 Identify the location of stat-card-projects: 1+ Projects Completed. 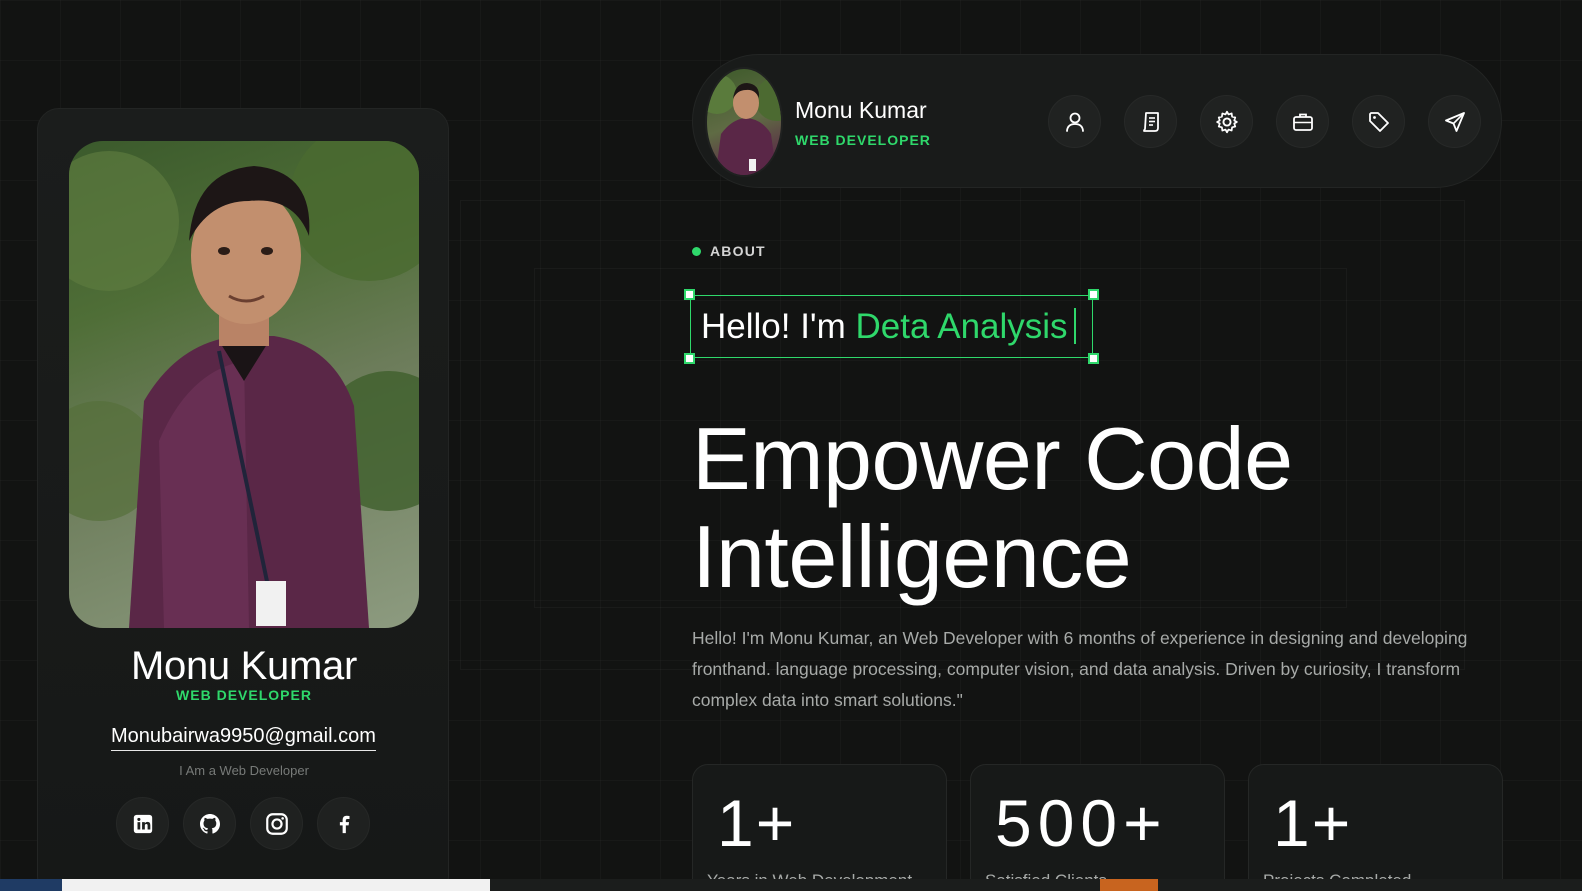
(1375, 827).